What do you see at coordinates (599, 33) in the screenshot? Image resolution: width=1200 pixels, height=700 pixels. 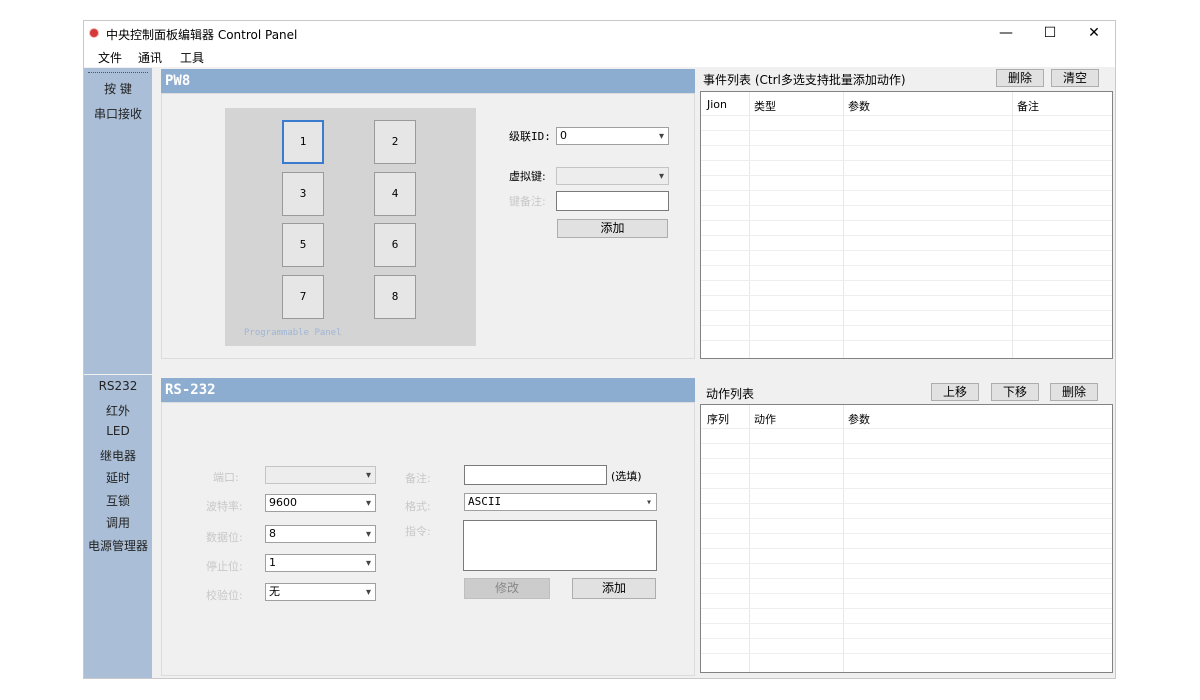 I see `title-bar: 中央控制面板编辑器 Control Panel — ☐ ✕` at bounding box center [599, 33].